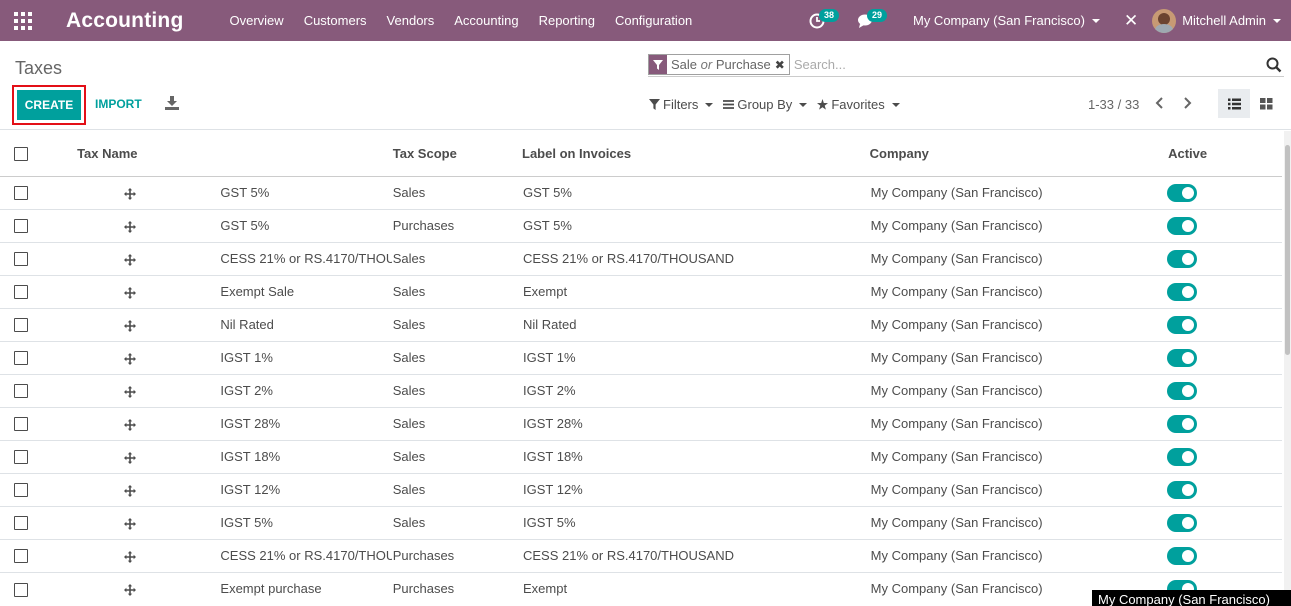 The image size is (1291, 606). I want to click on header-company: Company, so click(1018, 154).